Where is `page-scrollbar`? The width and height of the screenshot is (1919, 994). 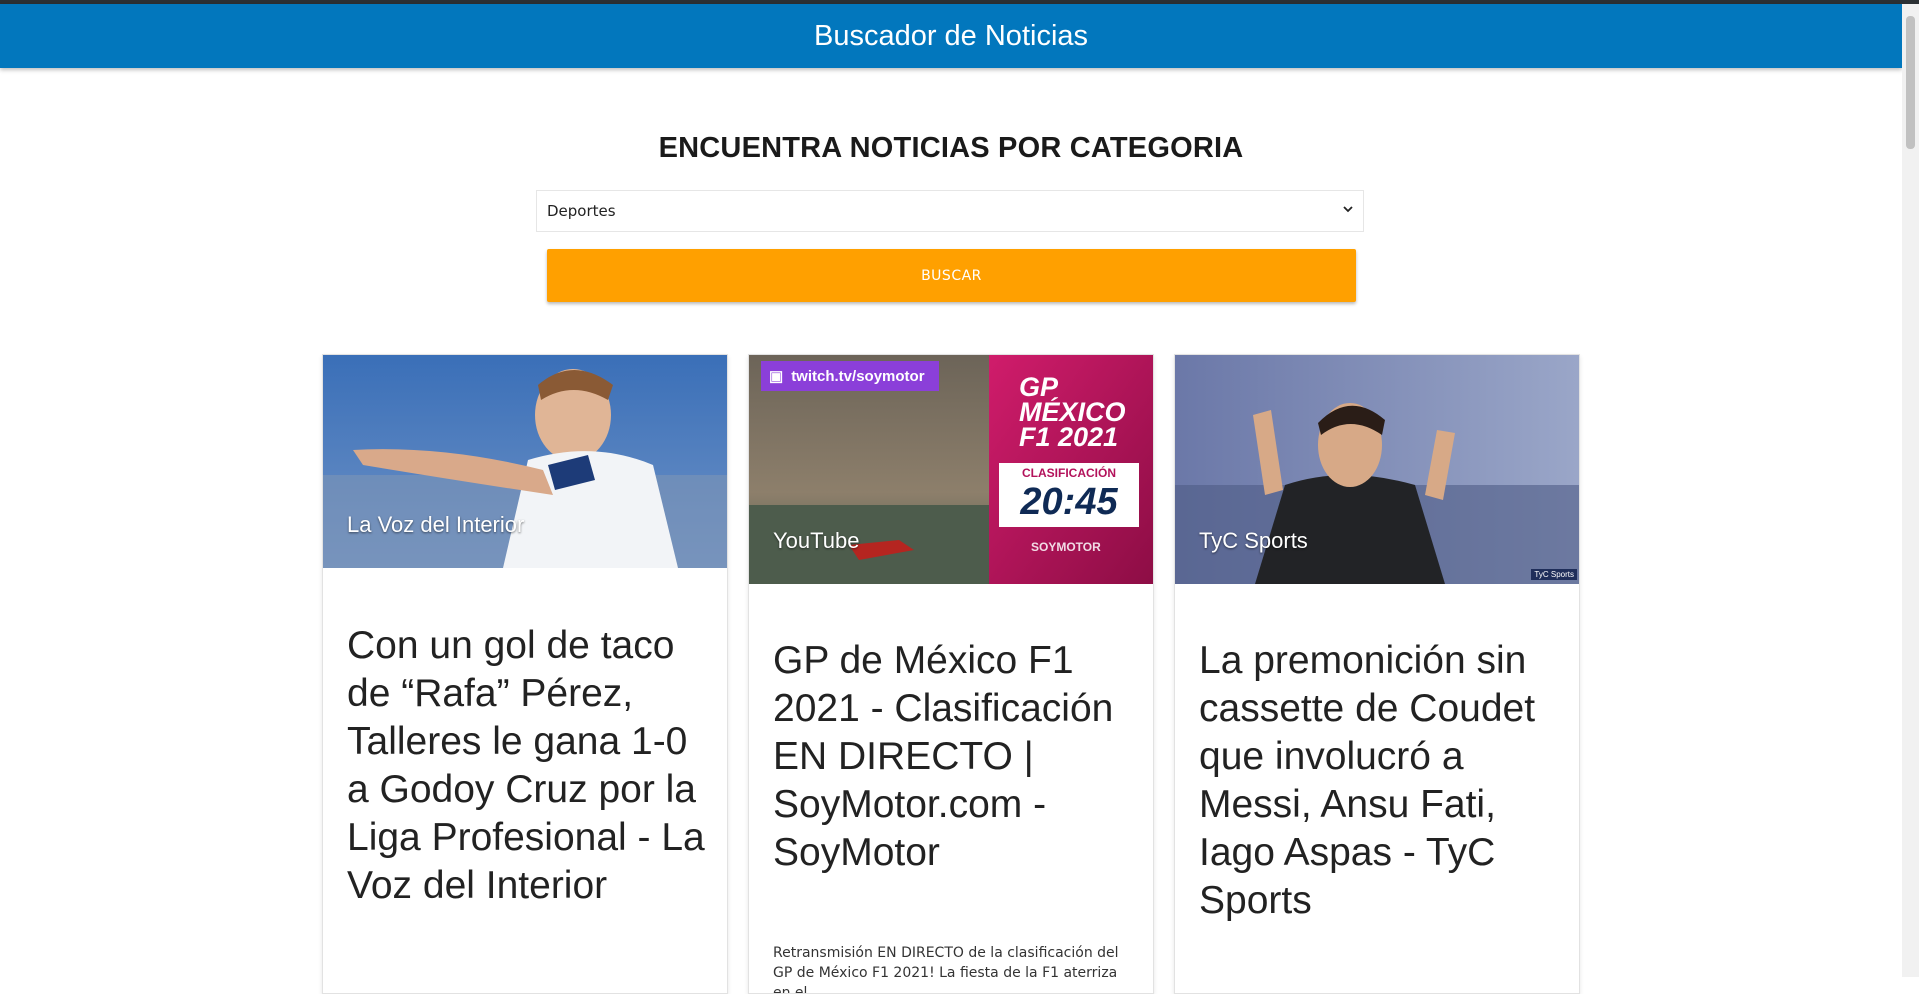 page-scrollbar is located at coordinates (1910, 490).